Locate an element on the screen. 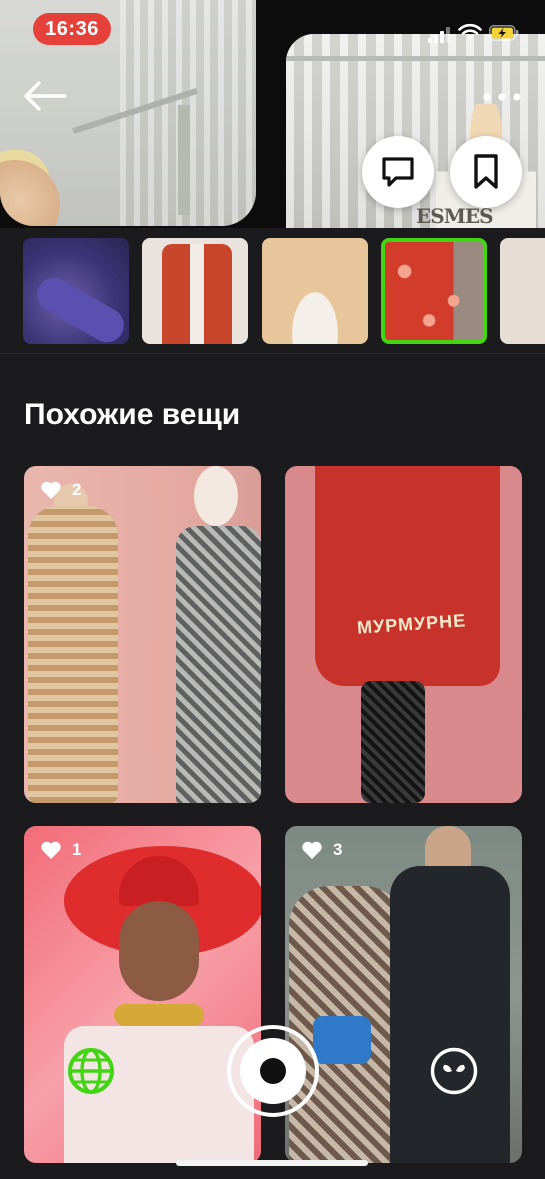  capture-button is located at coordinates (273, 1071).